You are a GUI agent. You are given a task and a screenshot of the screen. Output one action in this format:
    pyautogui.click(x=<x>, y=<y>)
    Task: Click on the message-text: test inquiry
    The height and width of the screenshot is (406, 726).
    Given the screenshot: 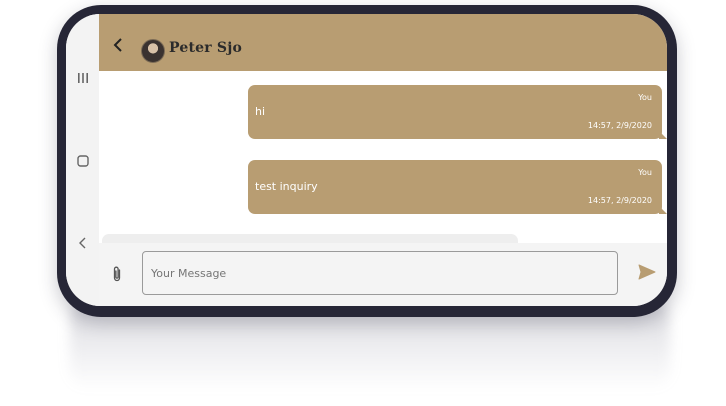 What is the action you would take?
    pyautogui.click(x=286, y=186)
    